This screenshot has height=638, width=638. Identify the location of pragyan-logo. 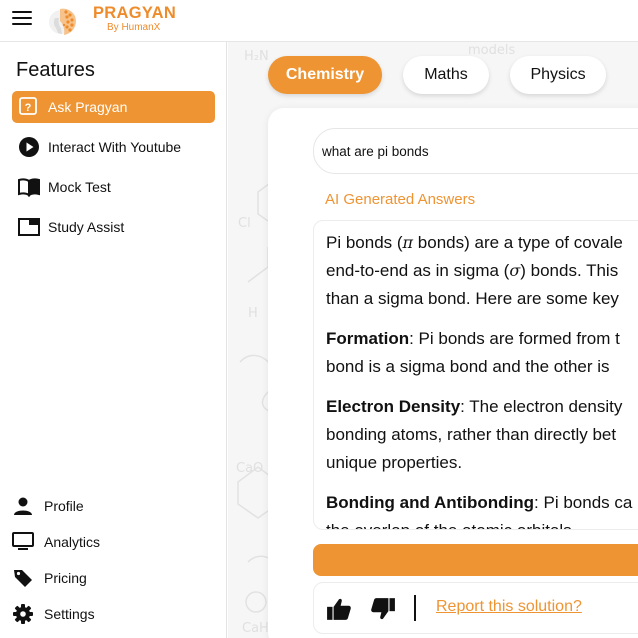
(62, 22).